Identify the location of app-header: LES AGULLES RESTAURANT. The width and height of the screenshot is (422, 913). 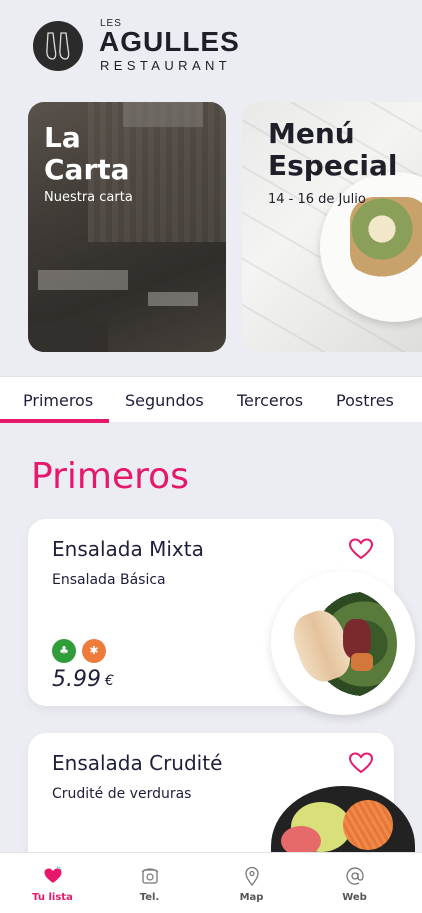
(211, 47).